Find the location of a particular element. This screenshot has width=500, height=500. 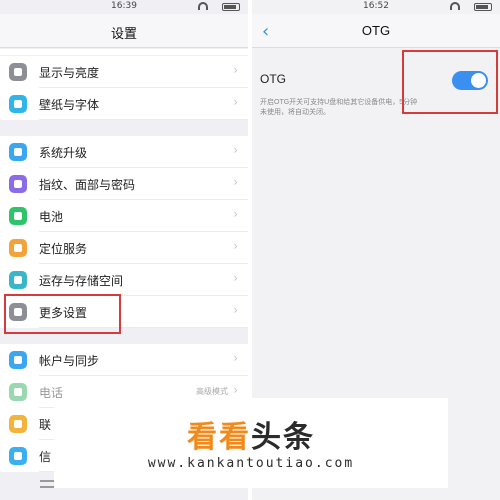

status-time: 16:39 is located at coordinates (124, 6).